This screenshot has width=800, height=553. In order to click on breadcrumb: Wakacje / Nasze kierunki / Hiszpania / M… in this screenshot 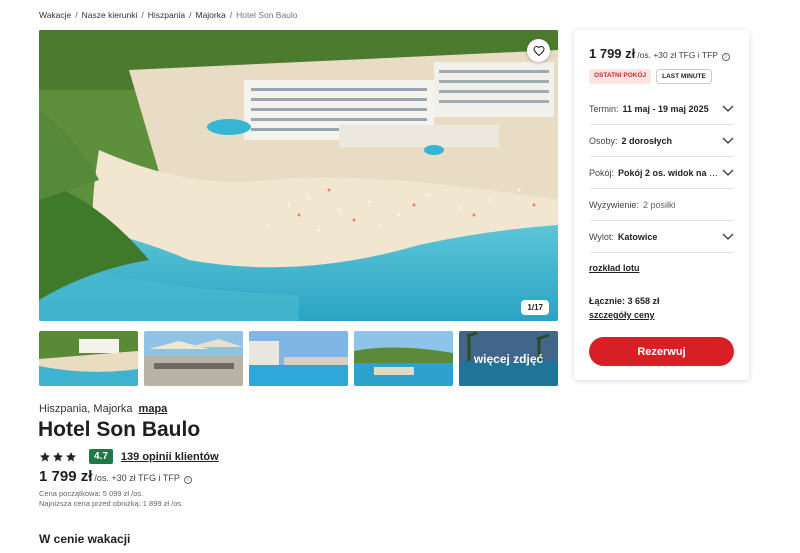, I will do `click(168, 15)`.